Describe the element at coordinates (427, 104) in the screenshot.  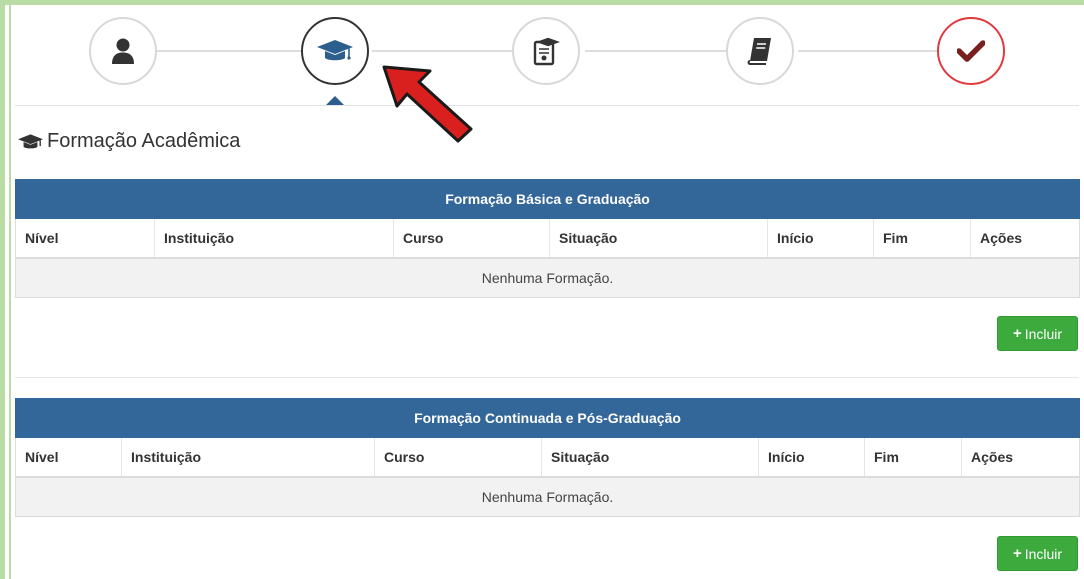
I see `red-pointer-arrow-icon` at that location.